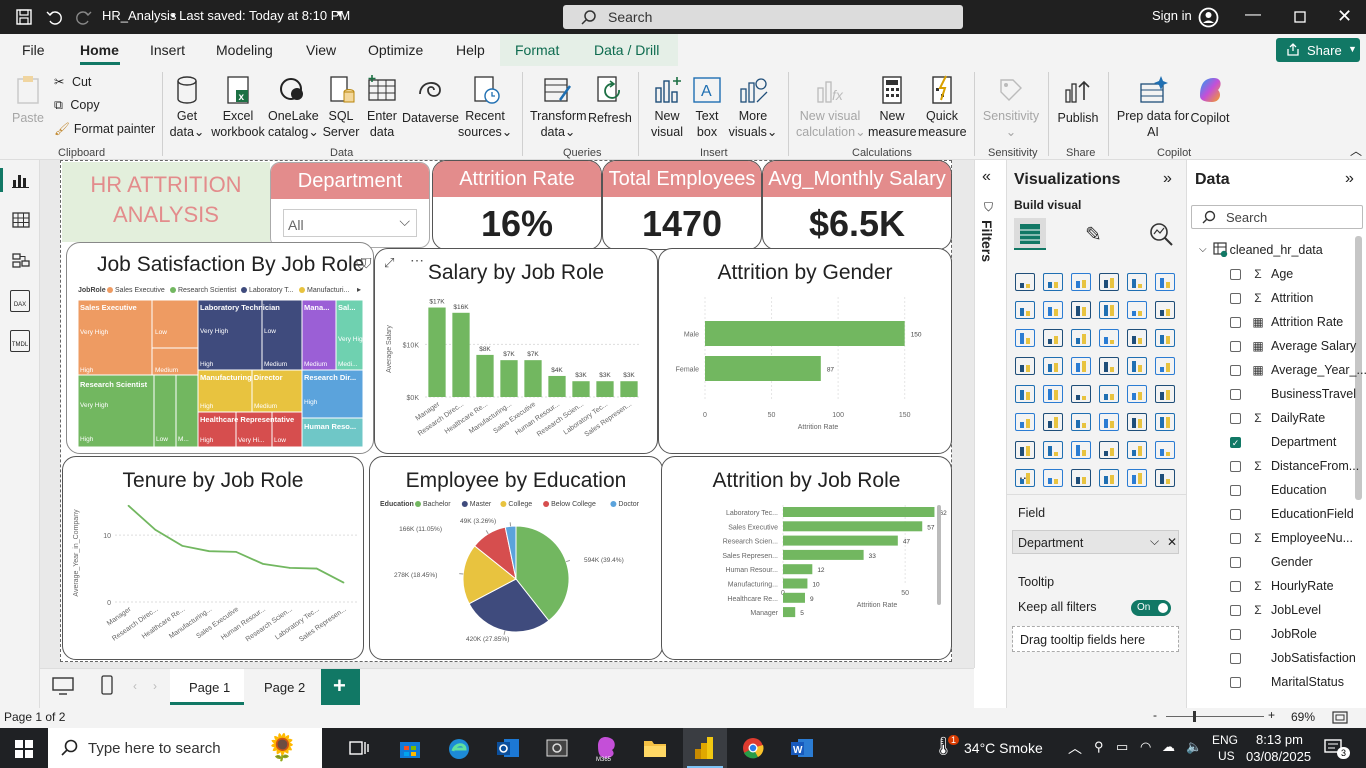 This screenshot has height=768, width=1366. I want to click on save-icon, so click(24, 17).